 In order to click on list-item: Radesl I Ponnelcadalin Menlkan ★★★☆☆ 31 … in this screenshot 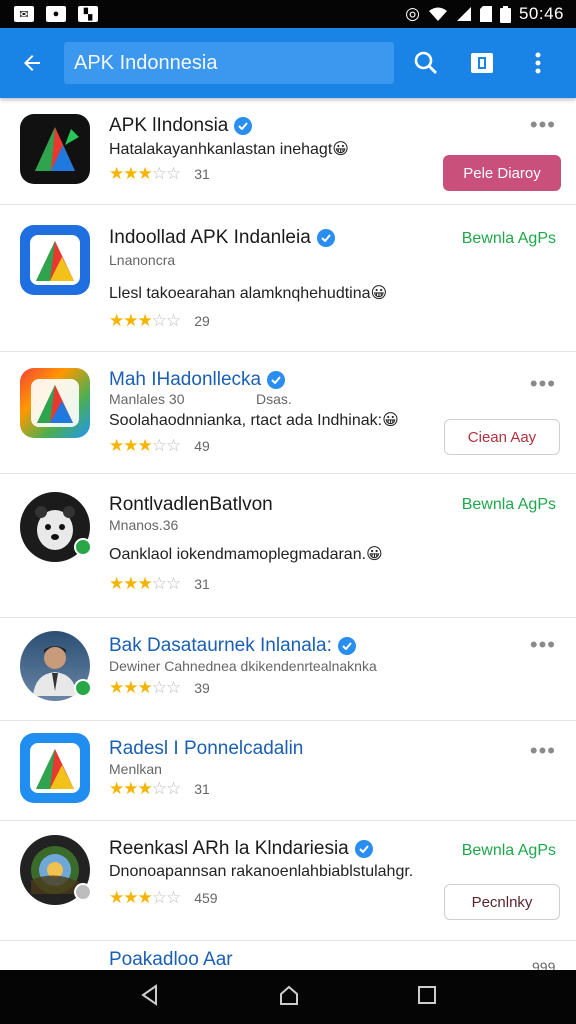, I will do `click(288, 771)`.